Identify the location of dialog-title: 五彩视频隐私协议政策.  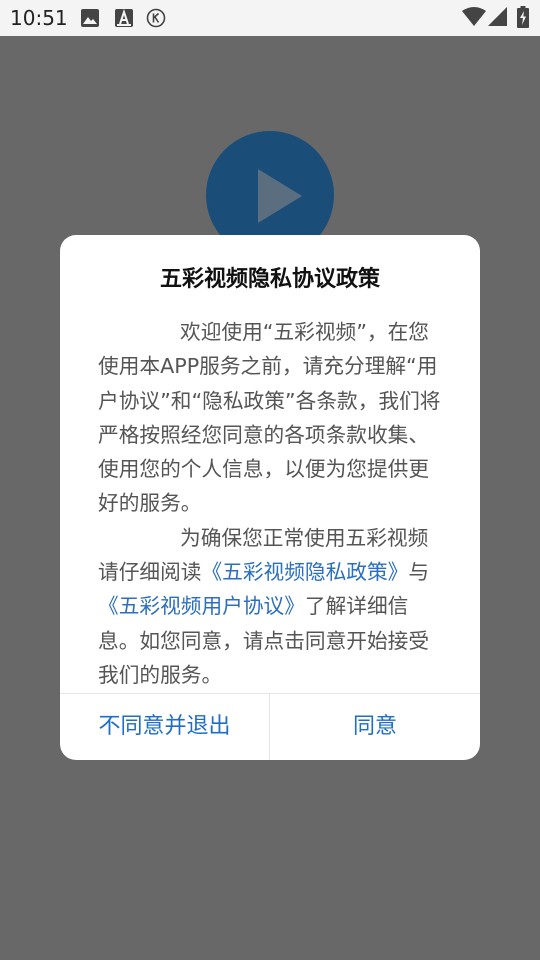
(269, 279).